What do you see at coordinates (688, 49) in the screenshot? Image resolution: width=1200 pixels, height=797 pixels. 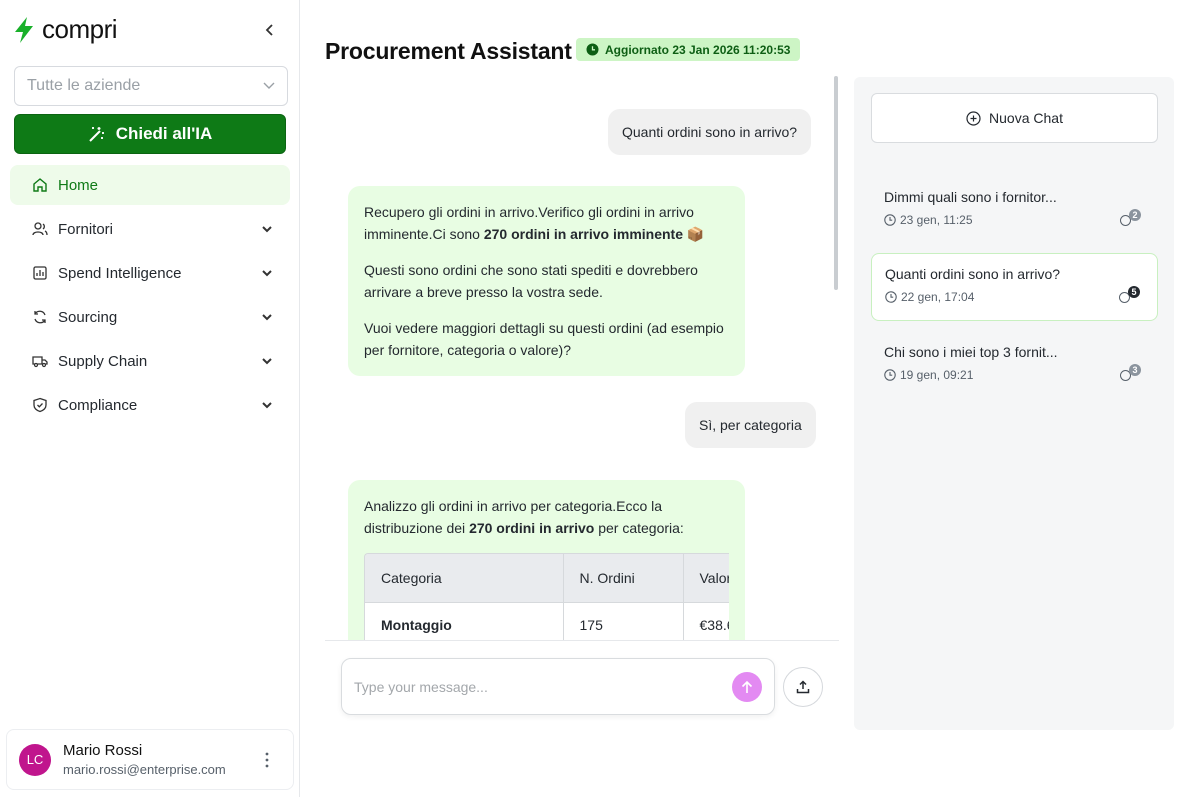 I see `updated-status-badge: Aggiornato 23 Jan 2026 11:20:53` at bounding box center [688, 49].